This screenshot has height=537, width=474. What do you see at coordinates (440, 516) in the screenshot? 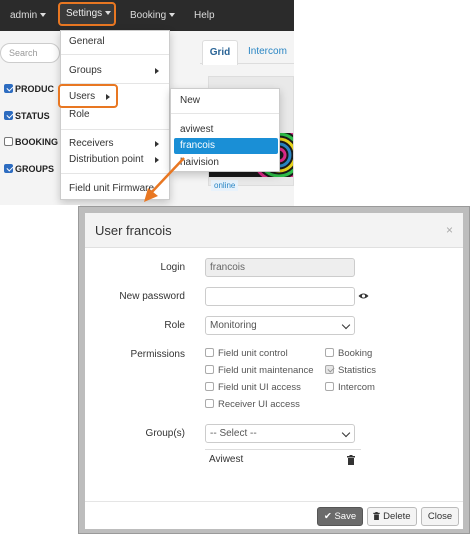
I see `close-button: Close` at bounding box center [440, 516].